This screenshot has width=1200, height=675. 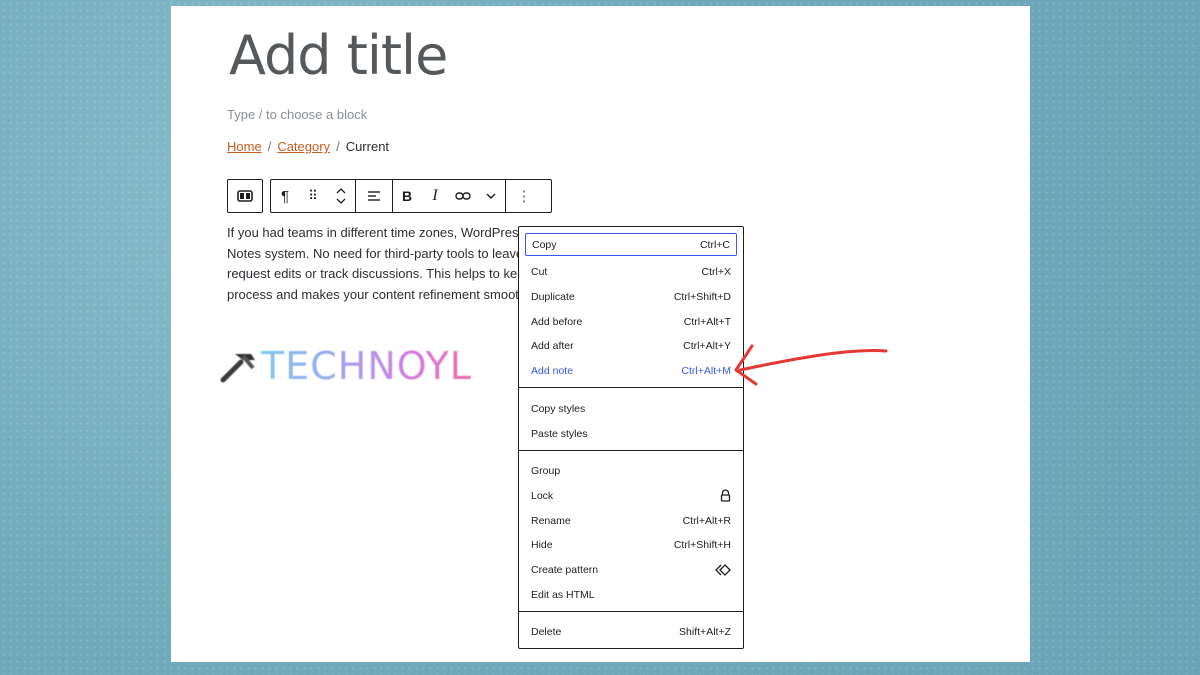 I want to click on toolbar-group-align, so click(x=374, y=196).